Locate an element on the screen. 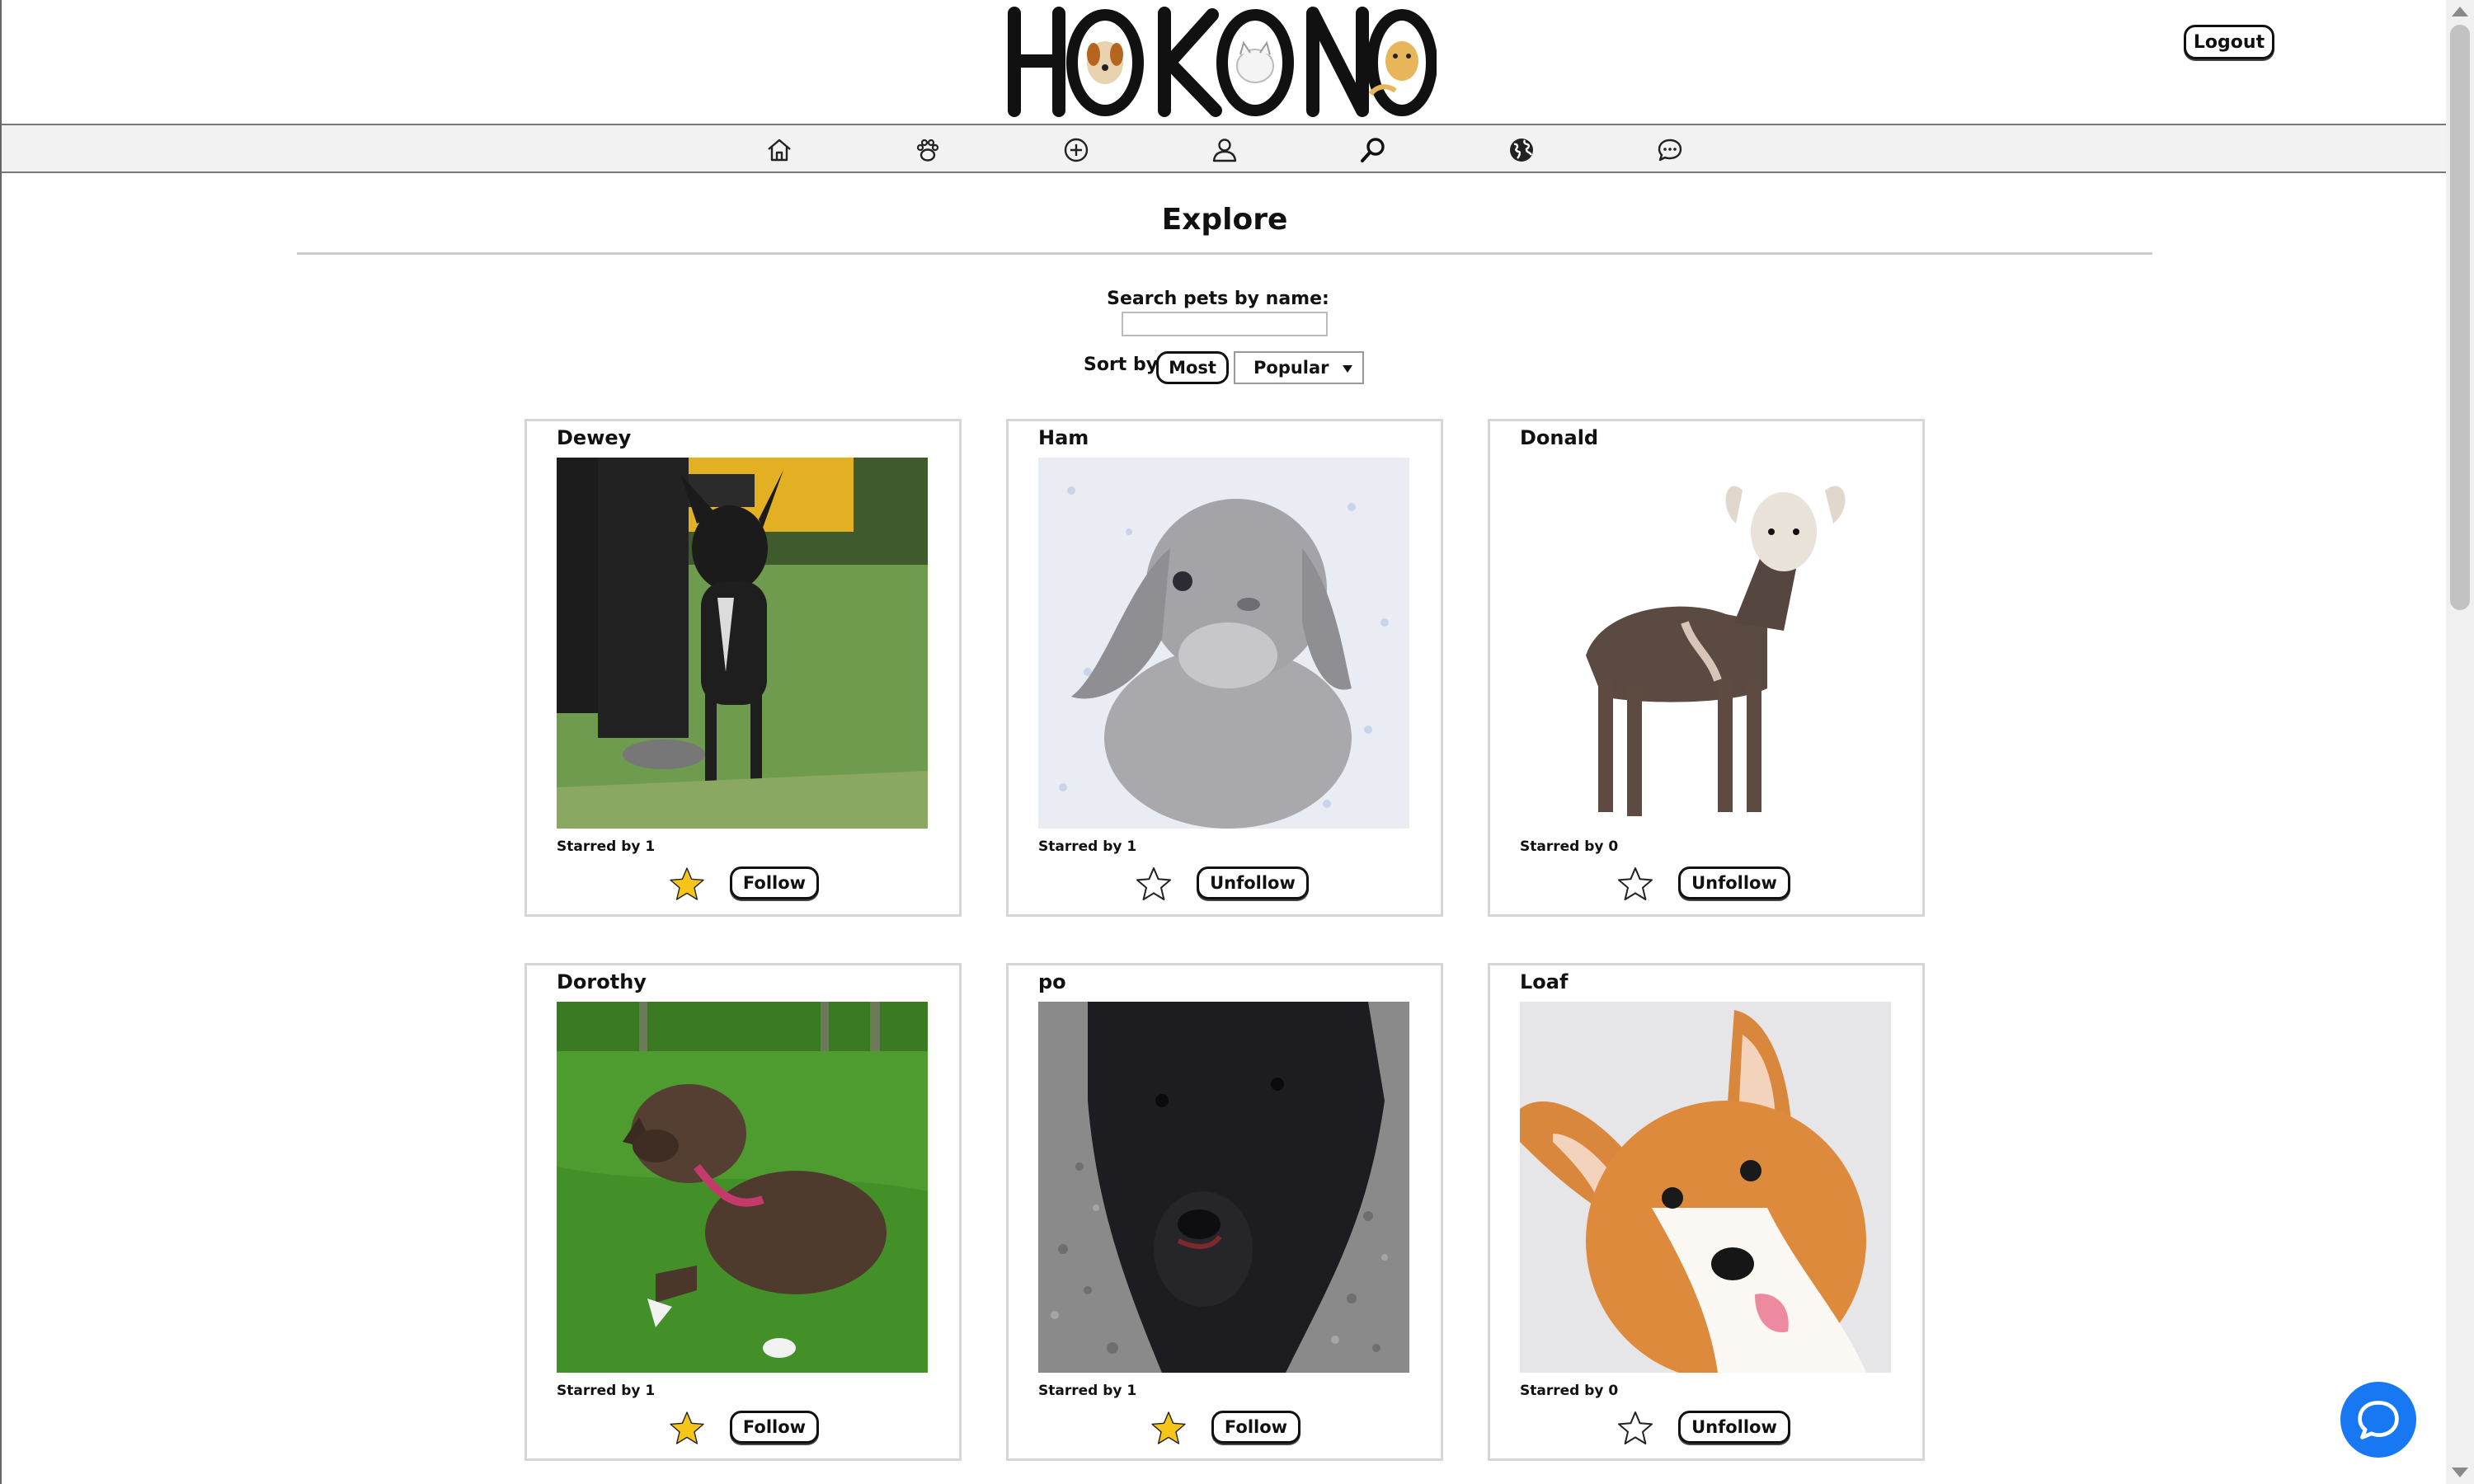  pet-photo-loaf is located at coordinates (1705, 1187).